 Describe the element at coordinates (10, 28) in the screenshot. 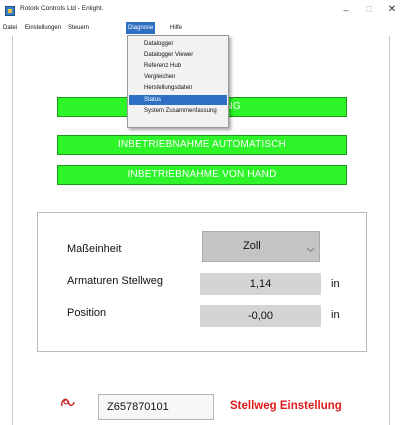

I see `menu-datei: Datei` at that location.